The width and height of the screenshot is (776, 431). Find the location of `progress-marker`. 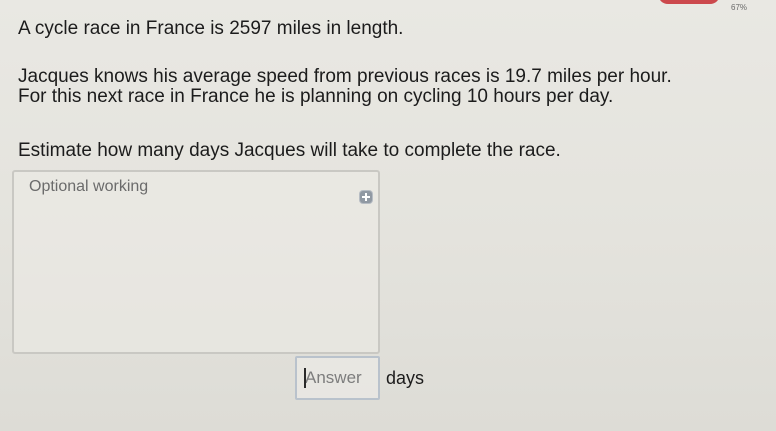

progress-marker is located at coordinates (689, 2).